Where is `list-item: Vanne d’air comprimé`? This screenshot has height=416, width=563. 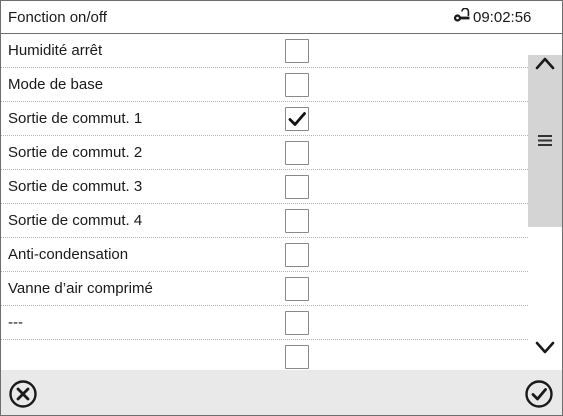 list-item: Vanne d’air comprimé is located at coordinates (264, 289).